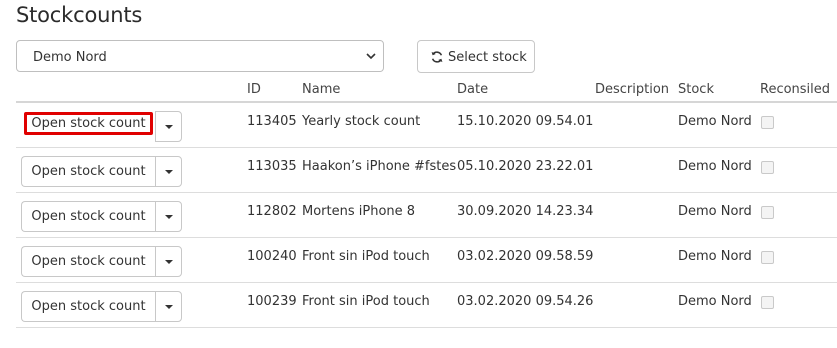  I want to click on column-header-reconsiled: Reconsiled, so click(795, 89).